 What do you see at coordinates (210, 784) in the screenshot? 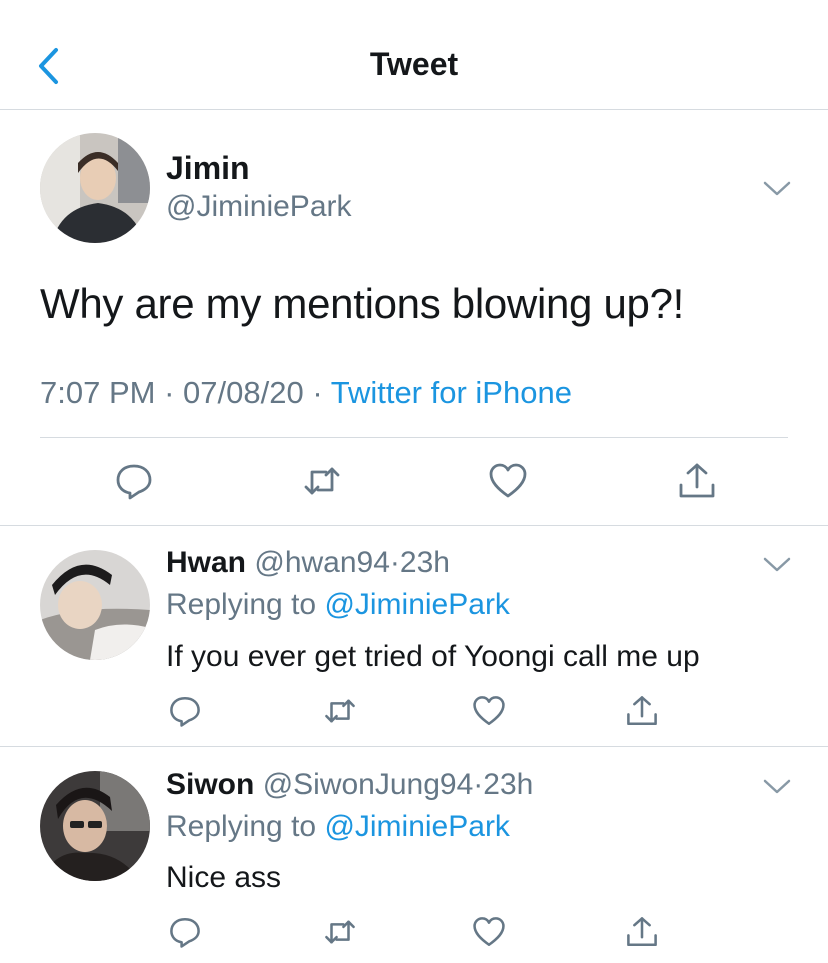
I see `reply-author-name: Siwon` at bounding box center [210, 784].